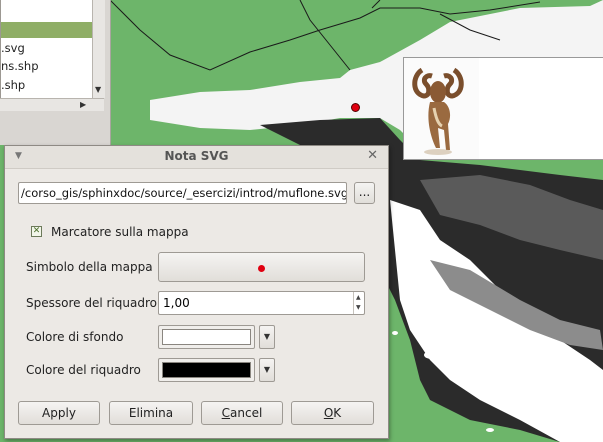  I want to click on file-list: .svg ns.shp .shp, so click(47, 49).